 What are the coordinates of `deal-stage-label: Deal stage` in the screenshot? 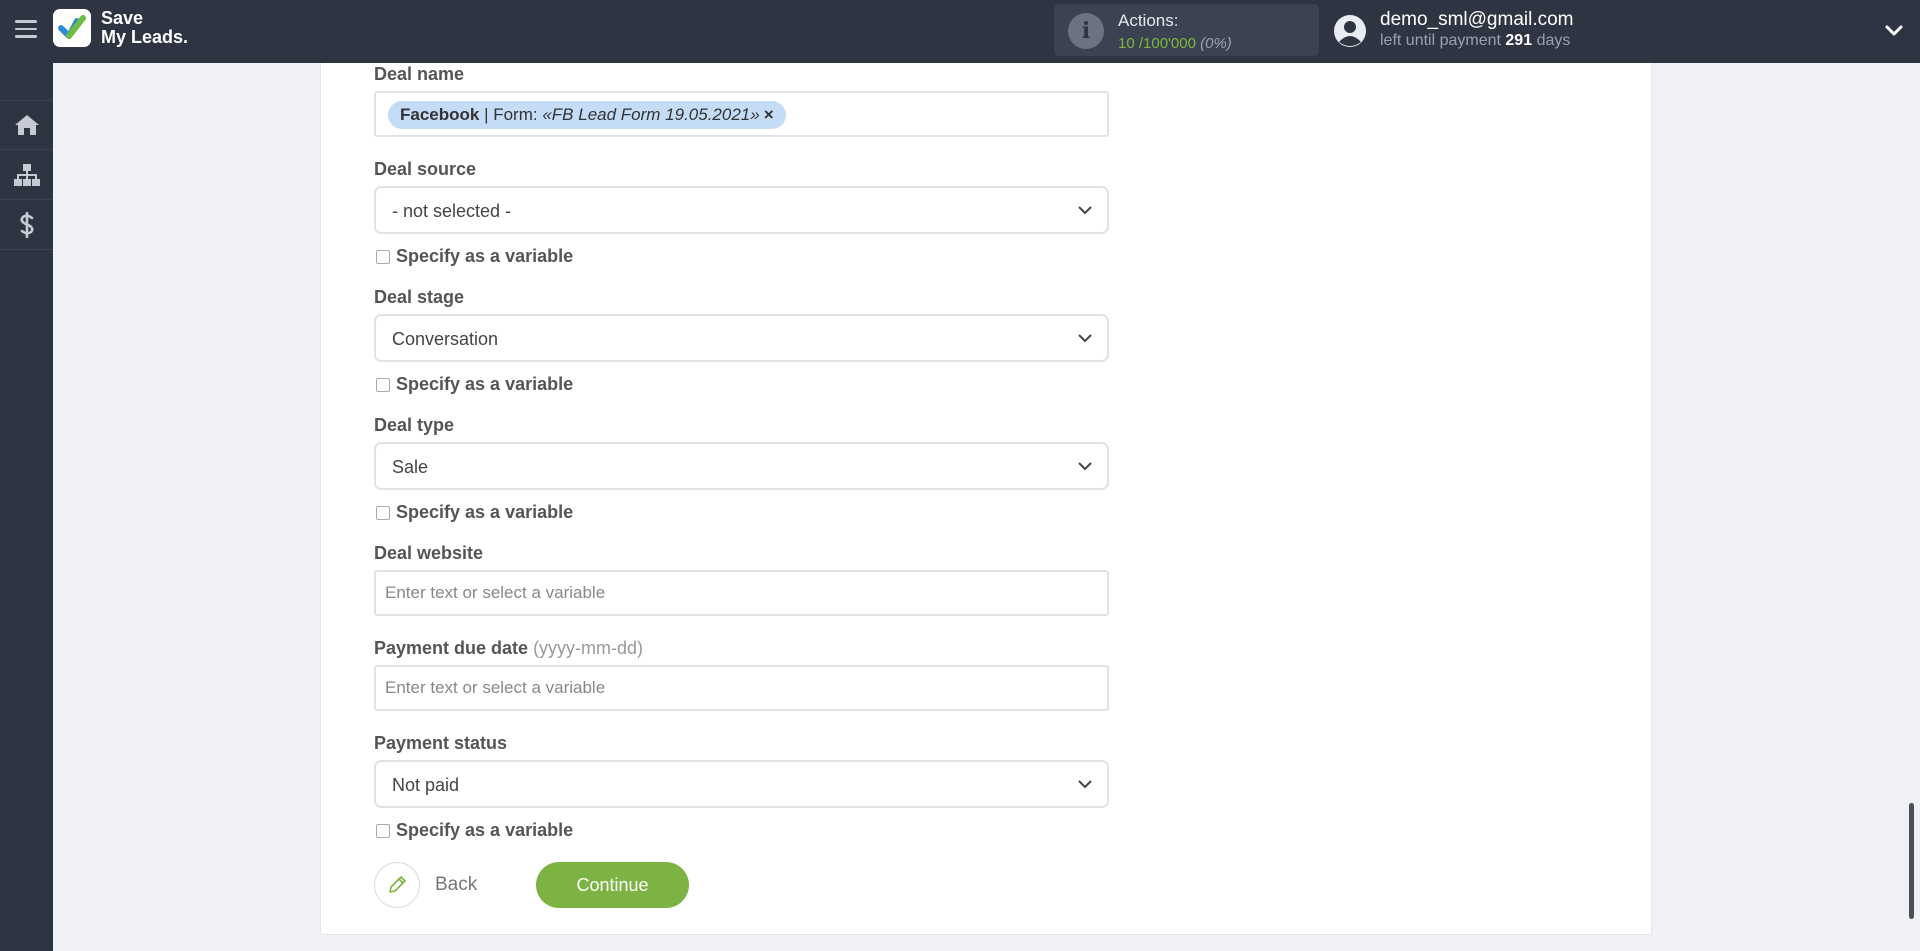 It's located at (419, 297).